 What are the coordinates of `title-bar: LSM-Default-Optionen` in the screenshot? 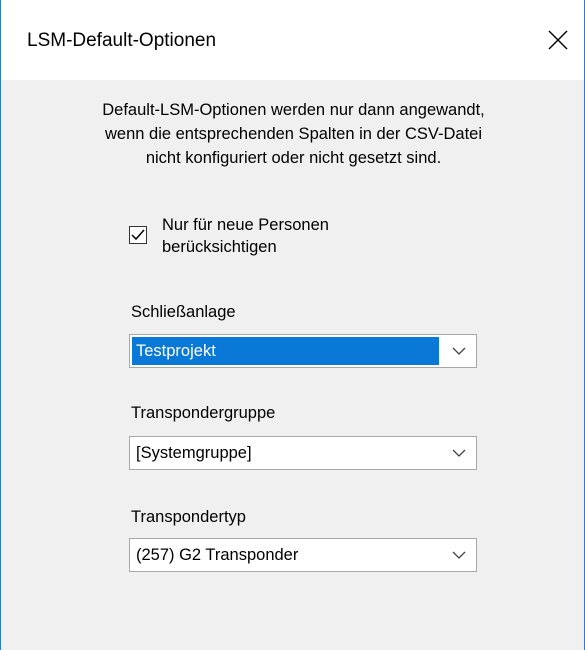 It's located at (292, 40).